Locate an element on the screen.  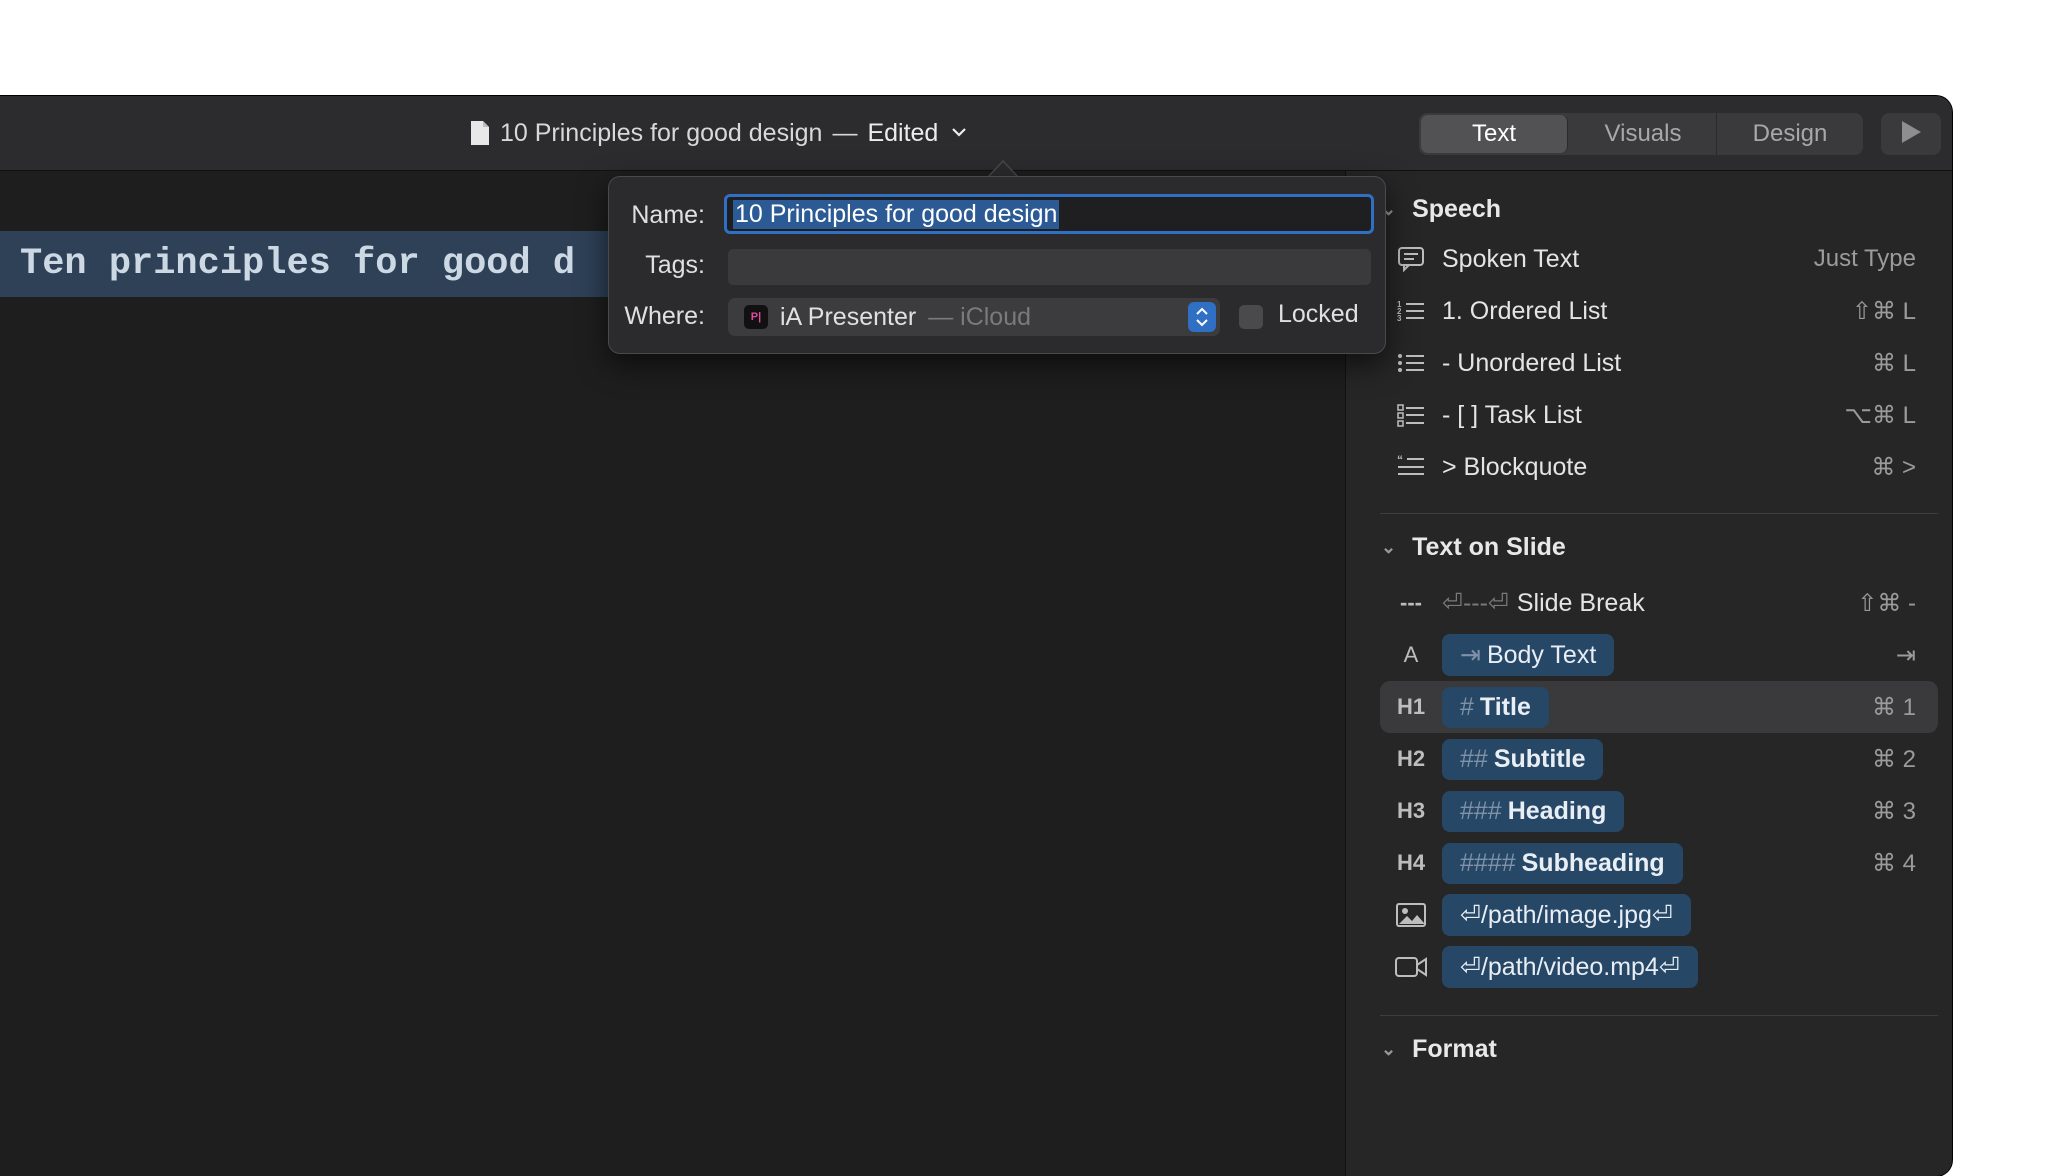
item-shortcut: ⌘ 2 is located at coordinates (1893, 759).